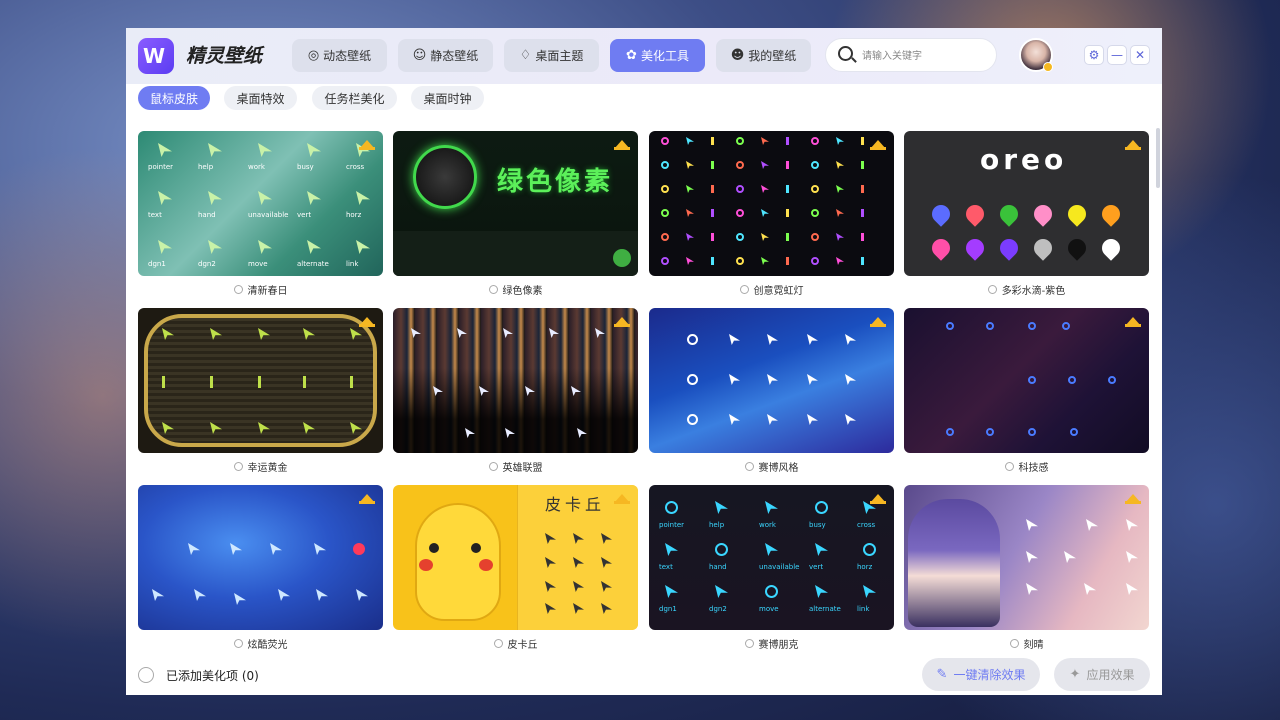 Image resolution: width=1280 pixels, height=720 pixels. Describe the element at coordinates (157, 264) in the screenshot. I see `cursor-label: dgn1` at that location.